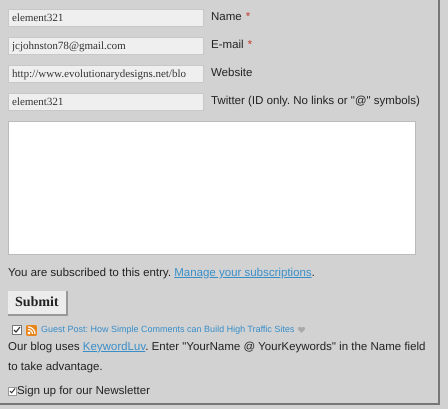 This screenshot has width=448, height=409. I want to click on newsletter-label: Sign up for our Newsletter, so click(83, 391).